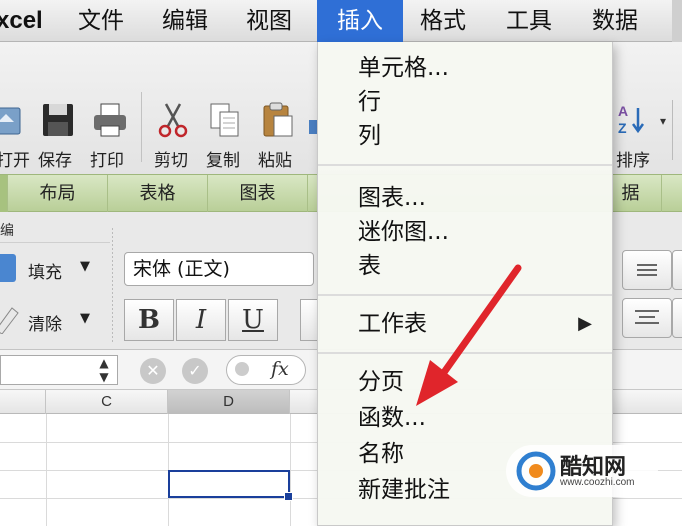  I want to click on coozhi-logo-icon, so click(536, 471).